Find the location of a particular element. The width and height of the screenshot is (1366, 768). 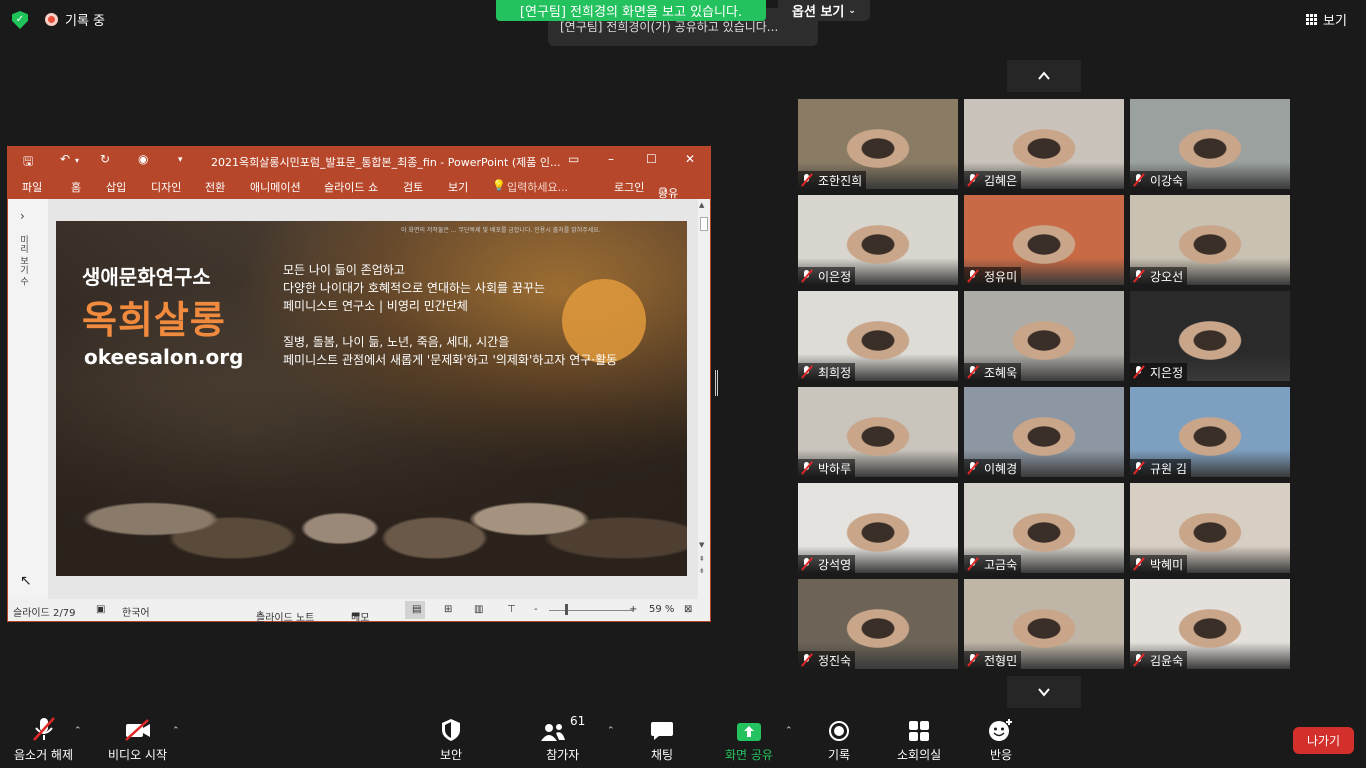

language-label: 한국어 is located at coordinates (136, 611).